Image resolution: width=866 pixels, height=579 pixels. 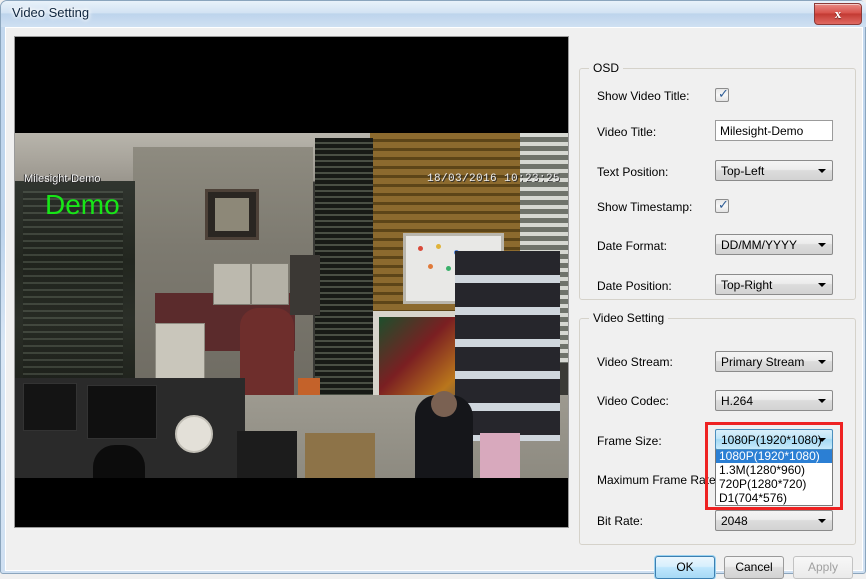 I want to click on scene-fan, so click(x=194, y=434).